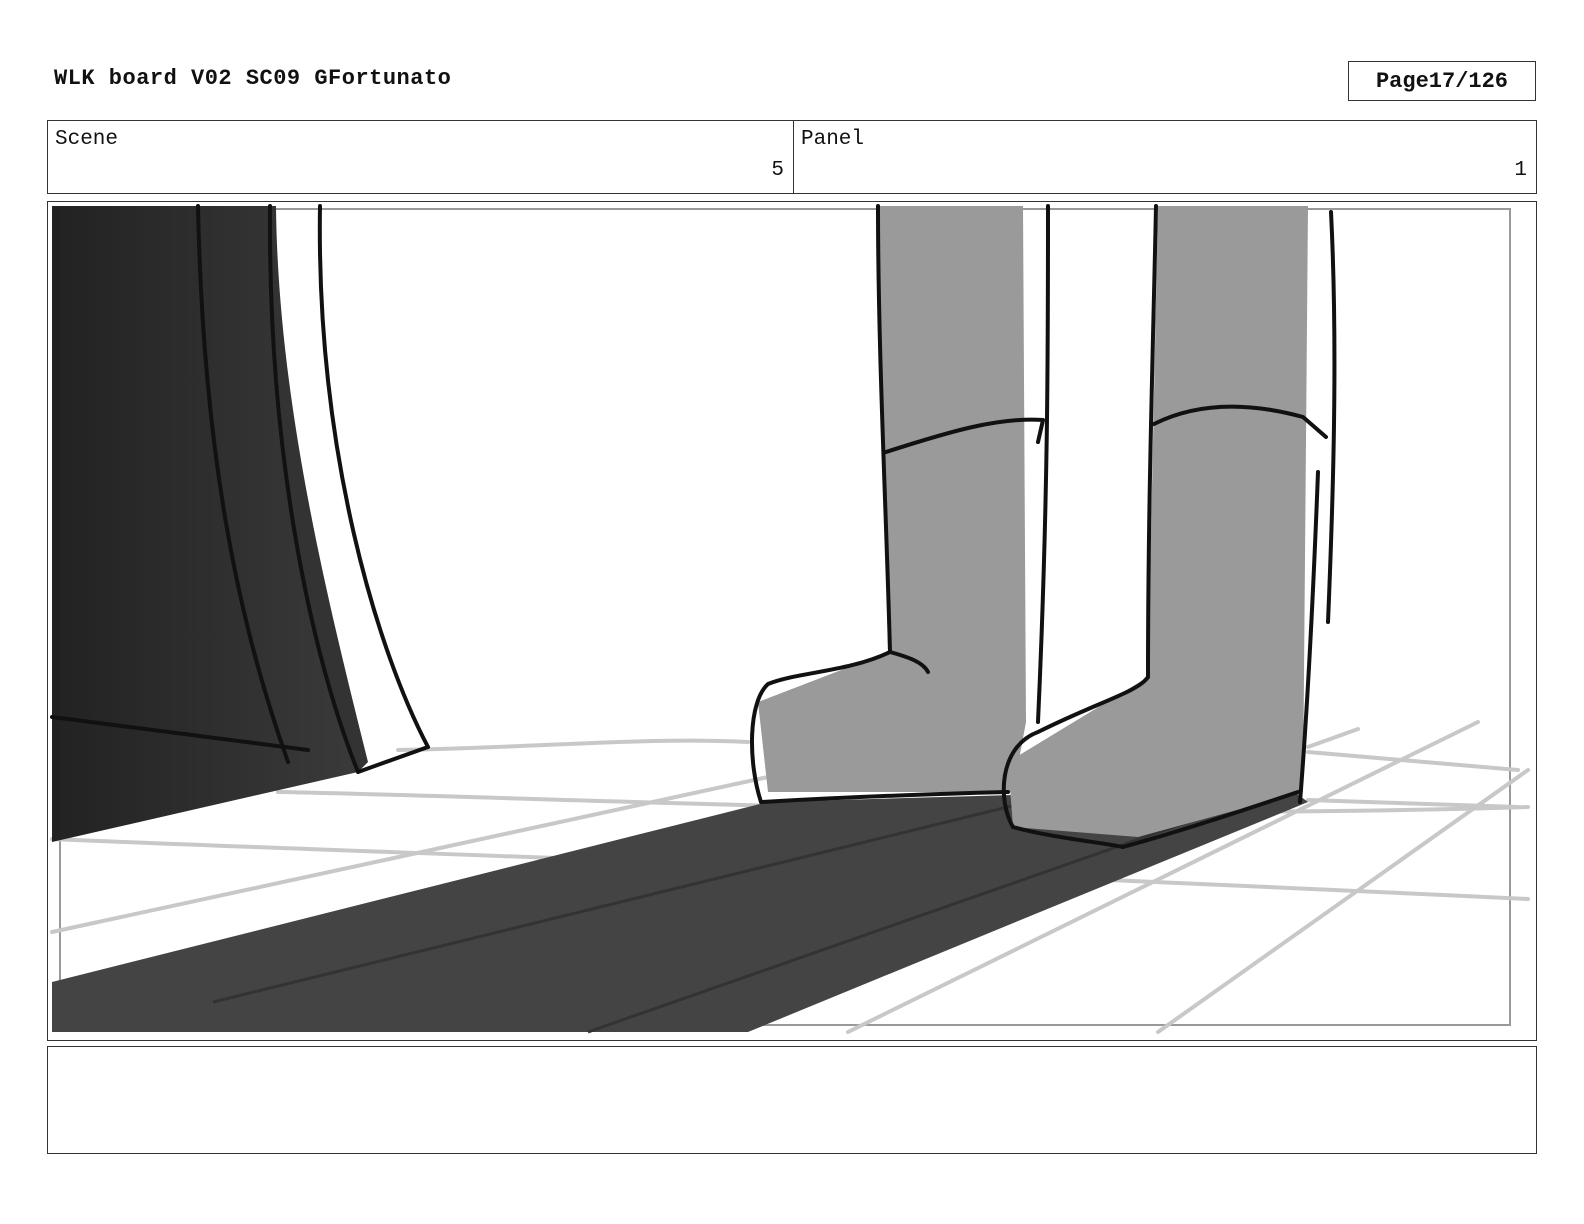 The width and height of the screenshot is (1584, 1224). I want to click on page-label: Page, so click(1402, 81).